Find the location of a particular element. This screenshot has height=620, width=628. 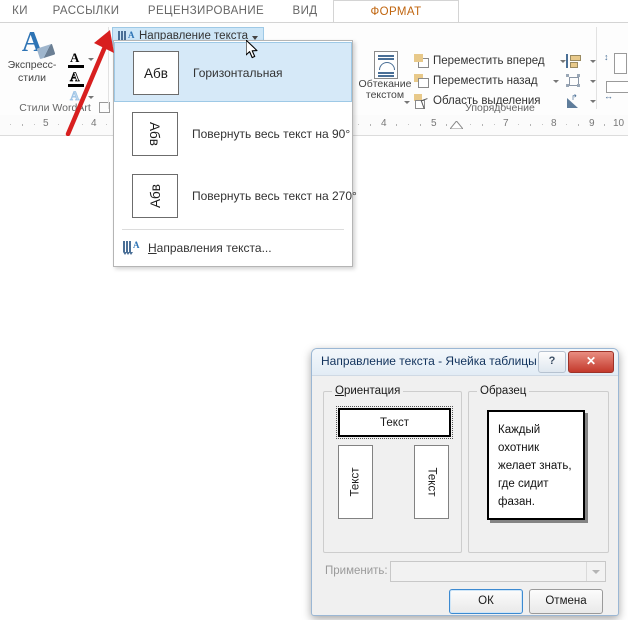

orientation-legend: Ориентация is located at coordinates (368, 391).